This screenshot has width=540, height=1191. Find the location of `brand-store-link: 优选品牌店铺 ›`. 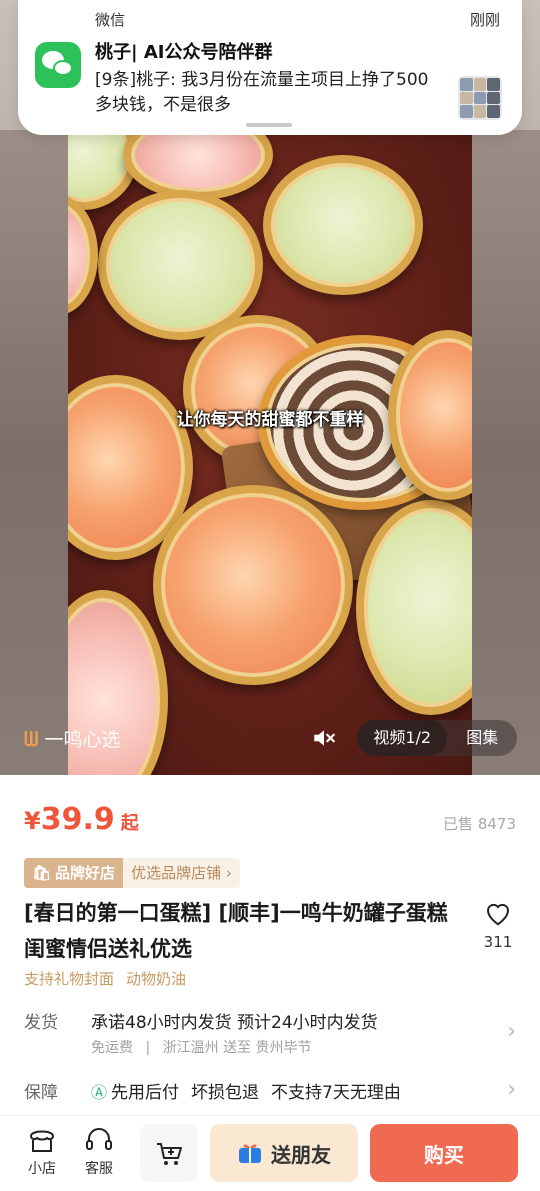

brand-store-link: 优选品牌店铺 › is located at coordinates (181, 873).